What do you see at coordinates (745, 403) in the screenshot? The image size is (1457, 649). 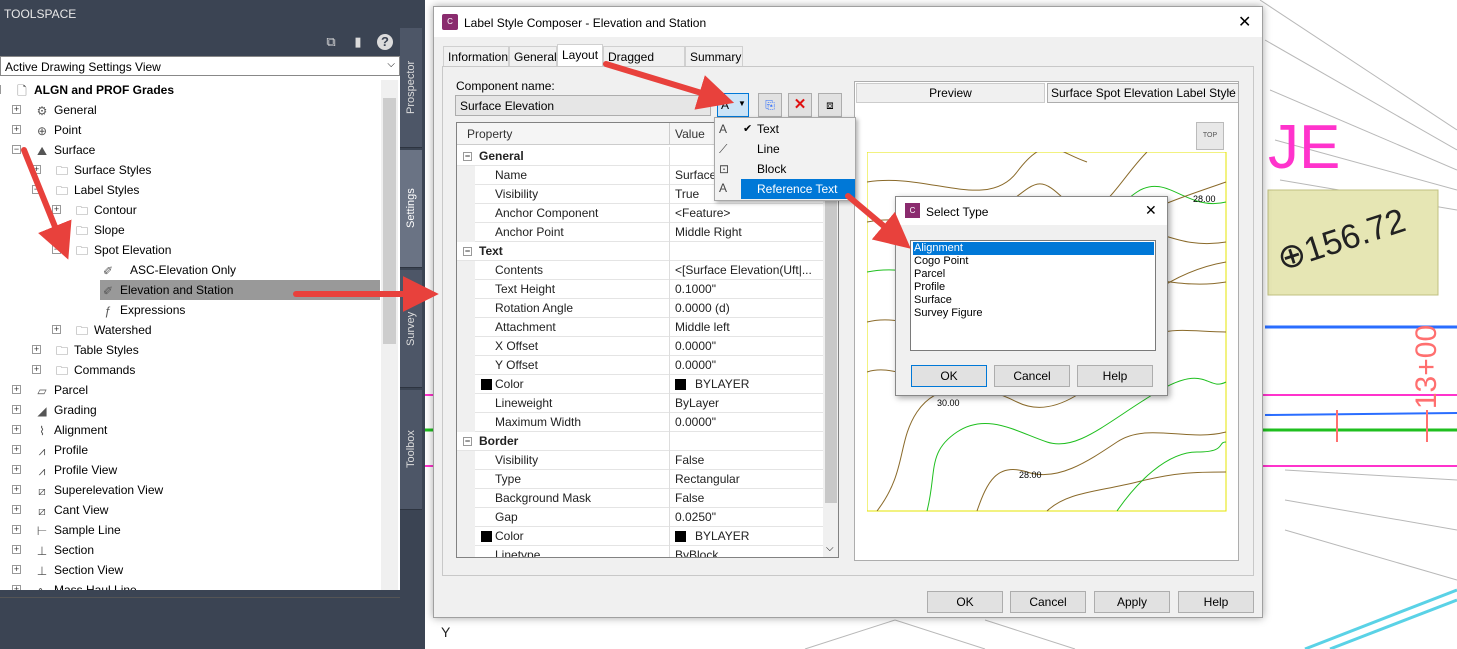 I see `property-value: ByLayer` at bounding box center [745, 403].